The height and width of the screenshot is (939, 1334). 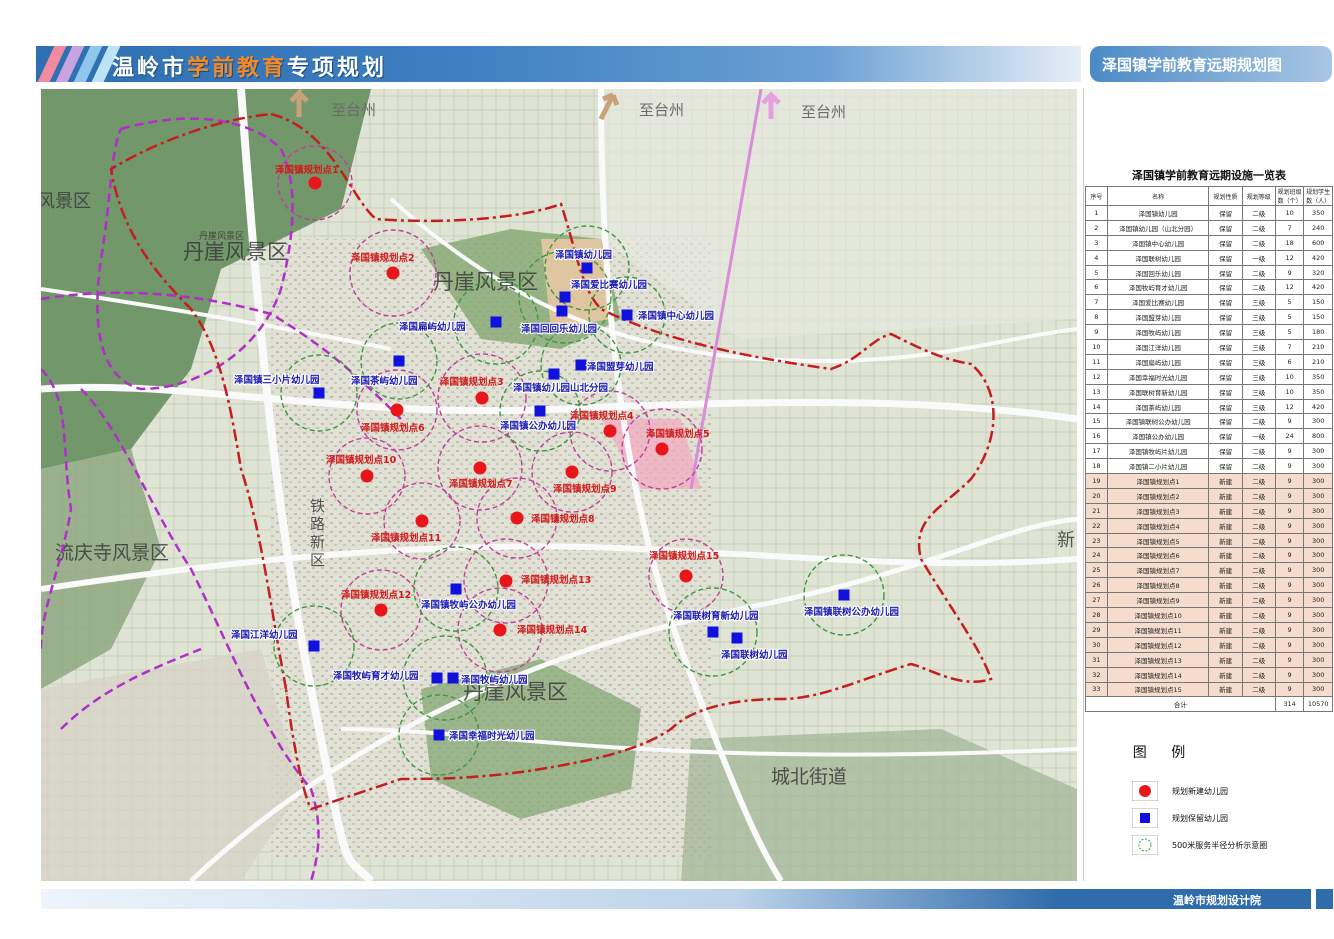 What do you see at coordinates (1209, 347) in the screenshot?
I see `table-row: 10 泽国江洋幼儿园 保留 三级 7 210` at bounding box center [1209, 347].